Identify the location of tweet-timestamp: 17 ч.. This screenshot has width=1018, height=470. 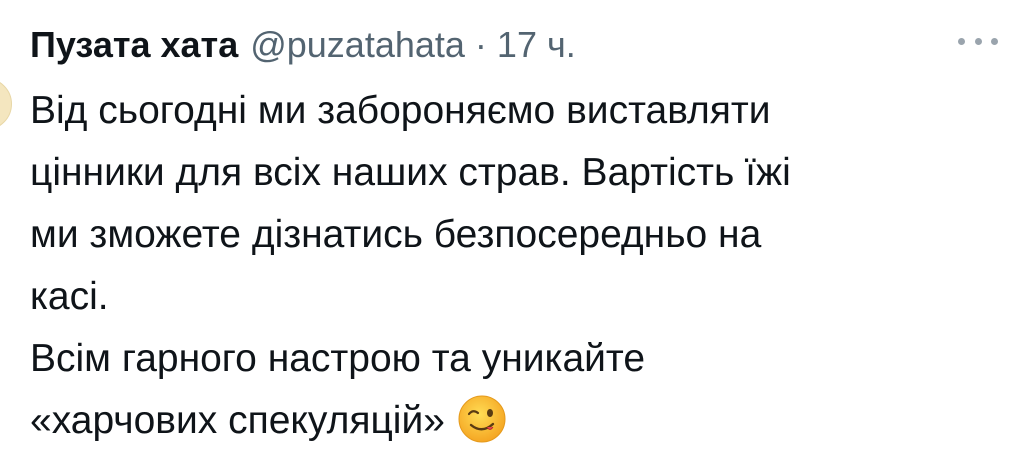
(536, 45).